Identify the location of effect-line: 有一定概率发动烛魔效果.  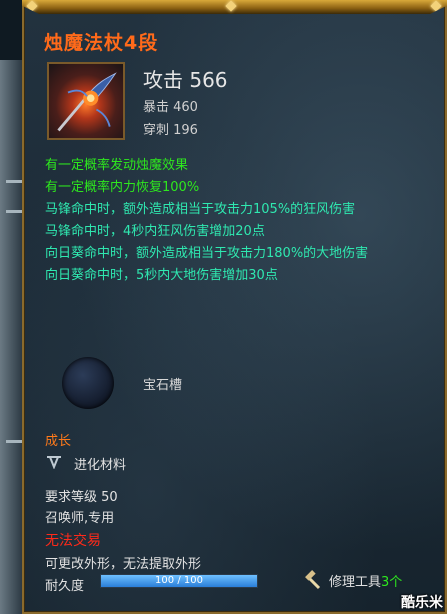
(117, 165).